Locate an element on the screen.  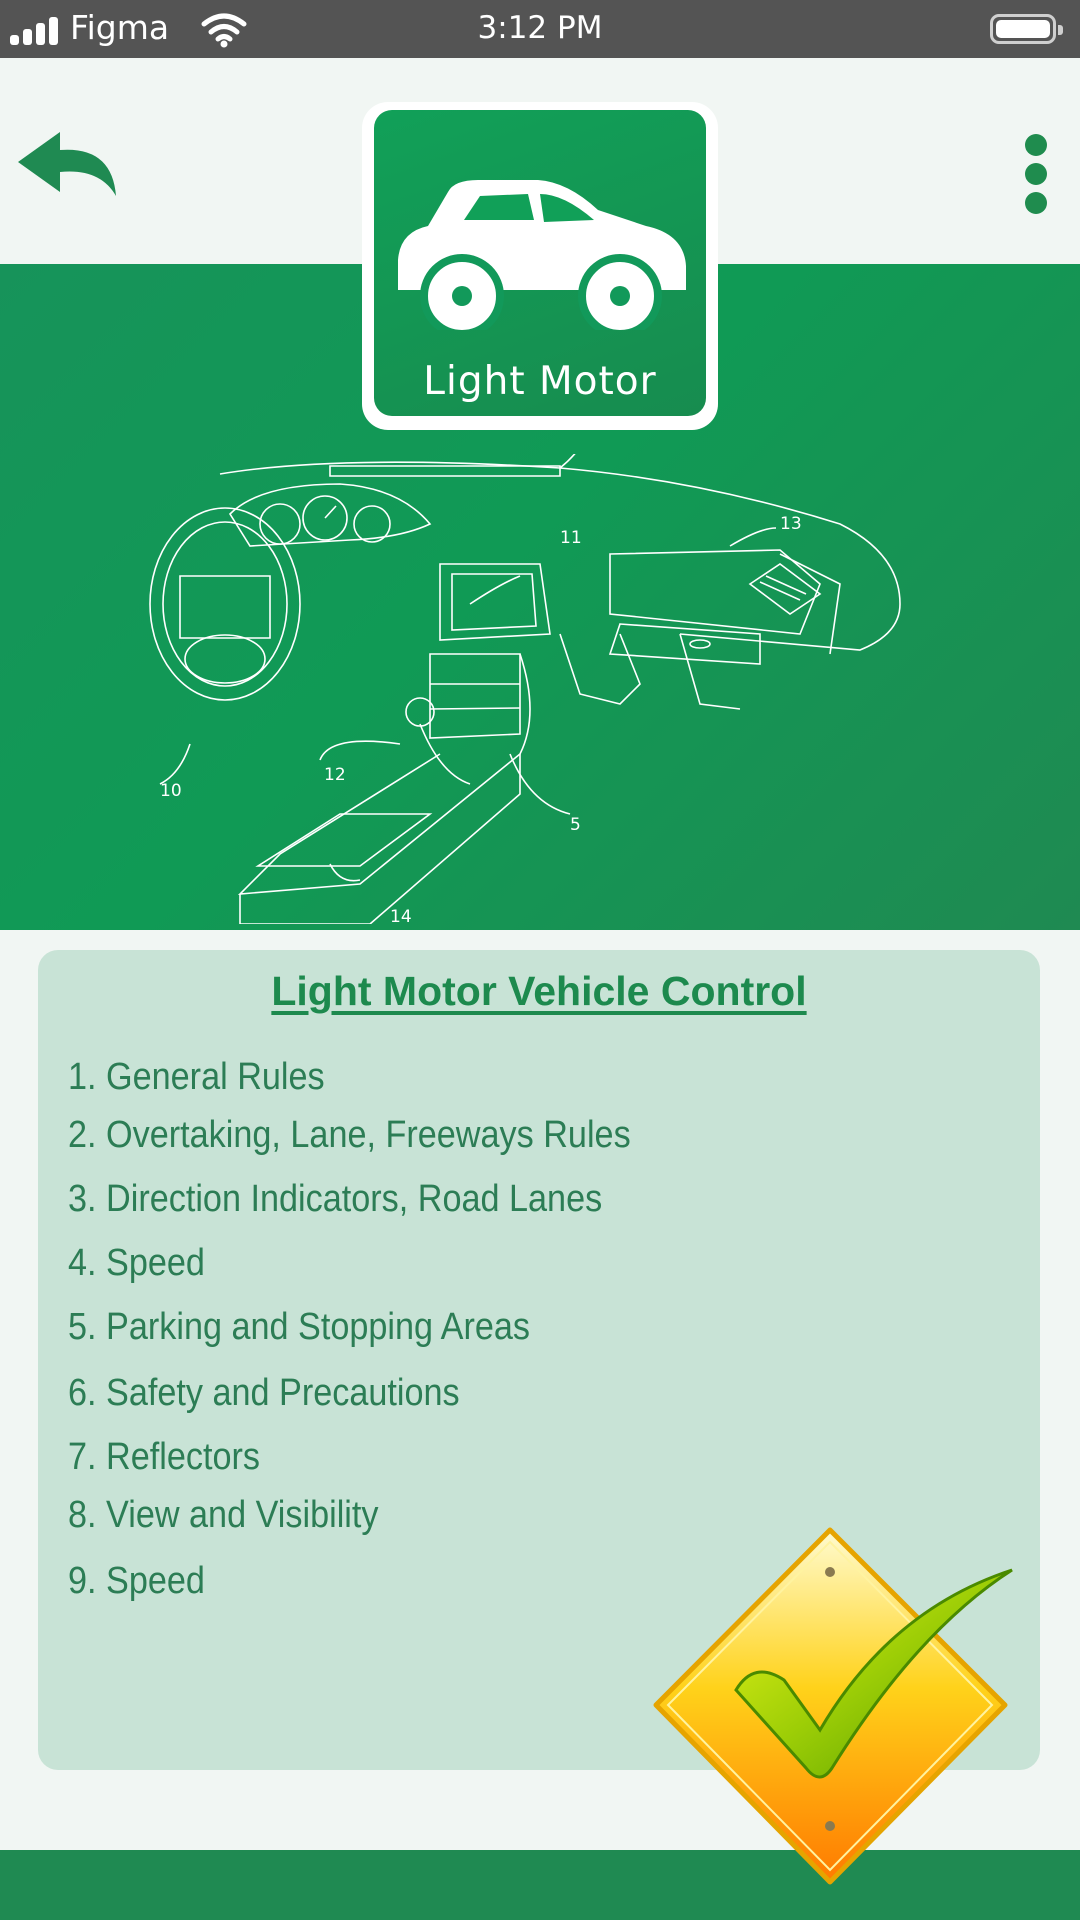
status-bar: Figma 3:12 PM is located at coordinates (540, 29).